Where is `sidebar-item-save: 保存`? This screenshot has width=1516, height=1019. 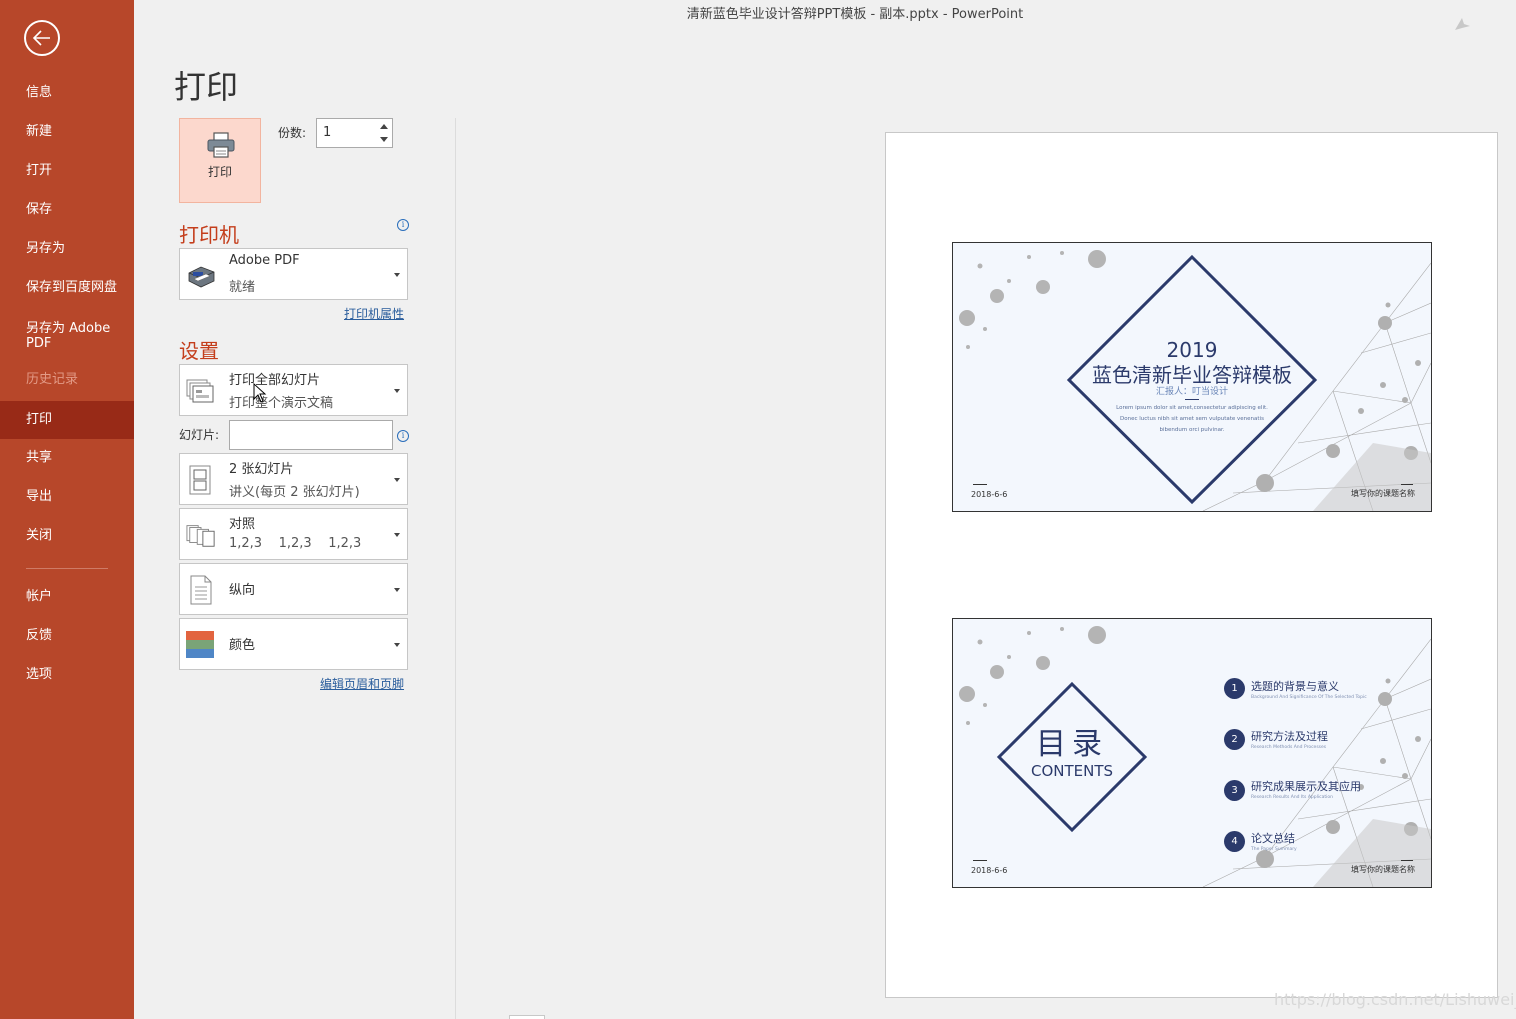 sidebar-item-save: 保存 is located at coordinates (67, 210).